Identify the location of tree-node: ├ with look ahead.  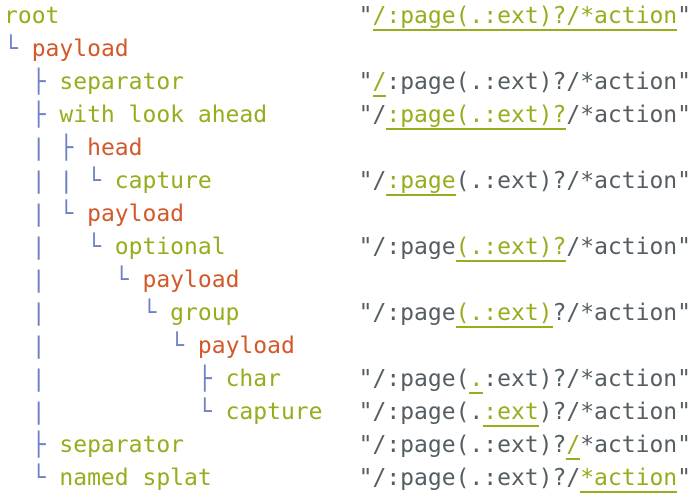
(135, 115).